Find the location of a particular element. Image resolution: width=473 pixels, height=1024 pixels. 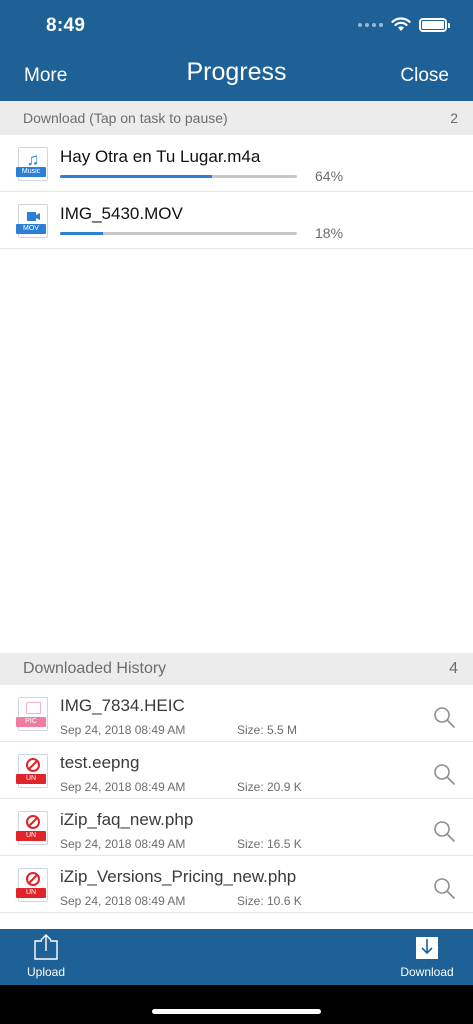

home-indicator-area is located at coordinates (236, 1004).